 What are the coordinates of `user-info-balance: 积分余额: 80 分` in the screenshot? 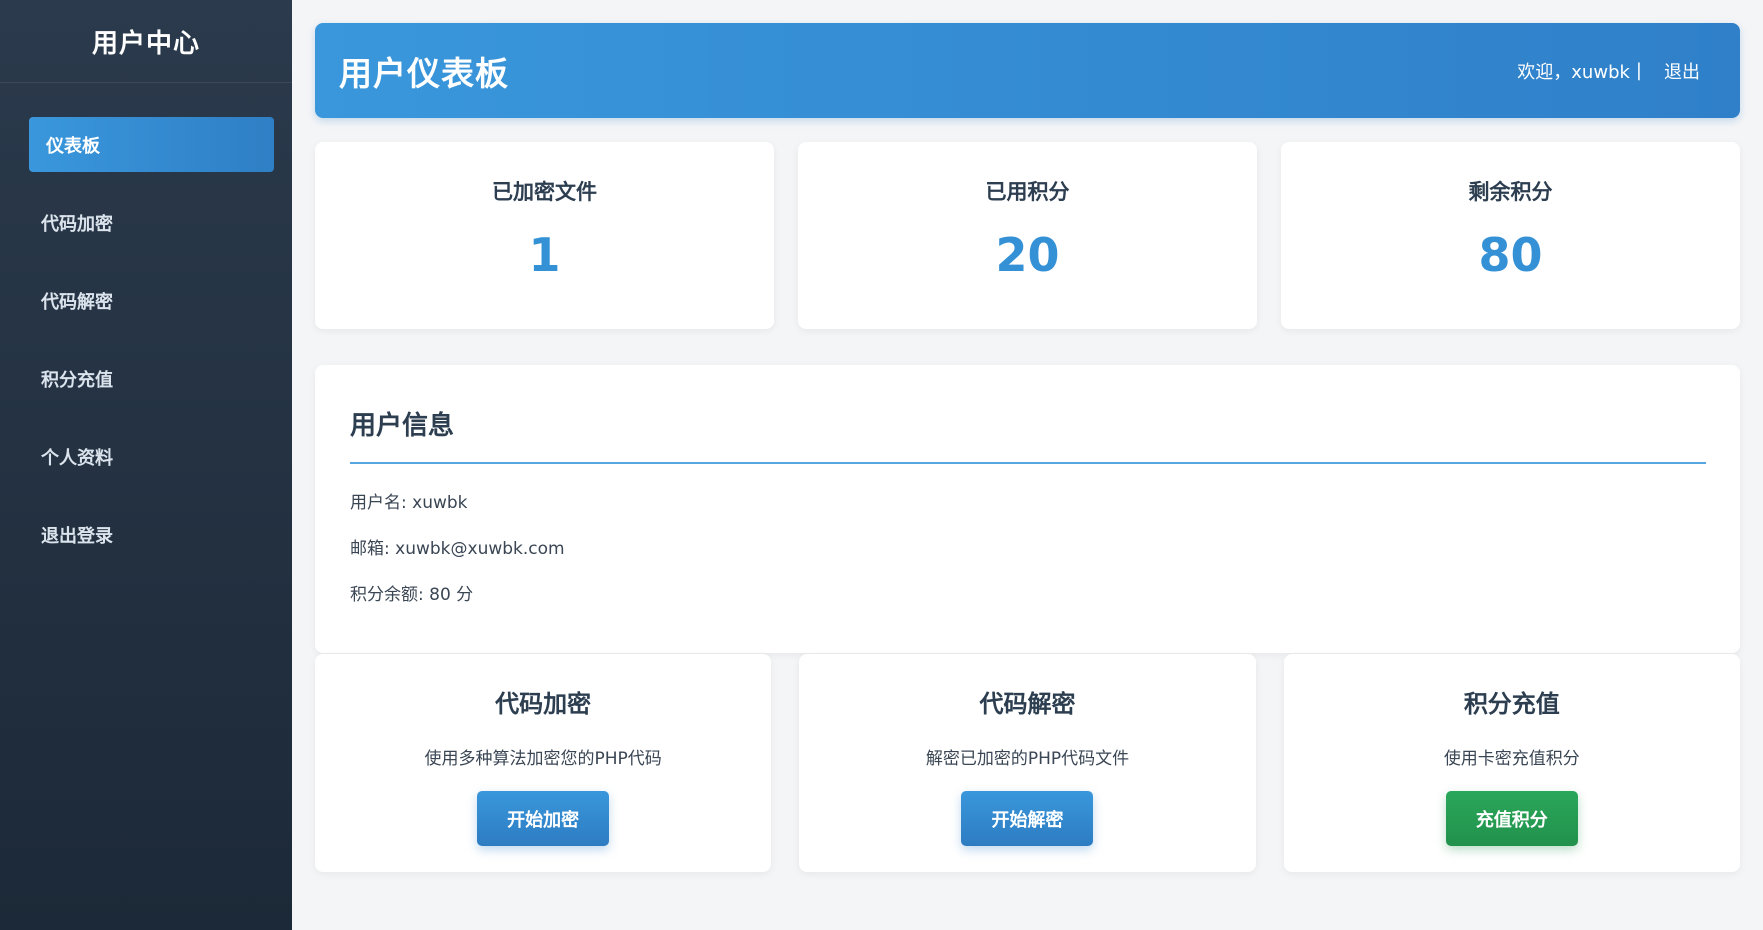 It's located at (412, 595).